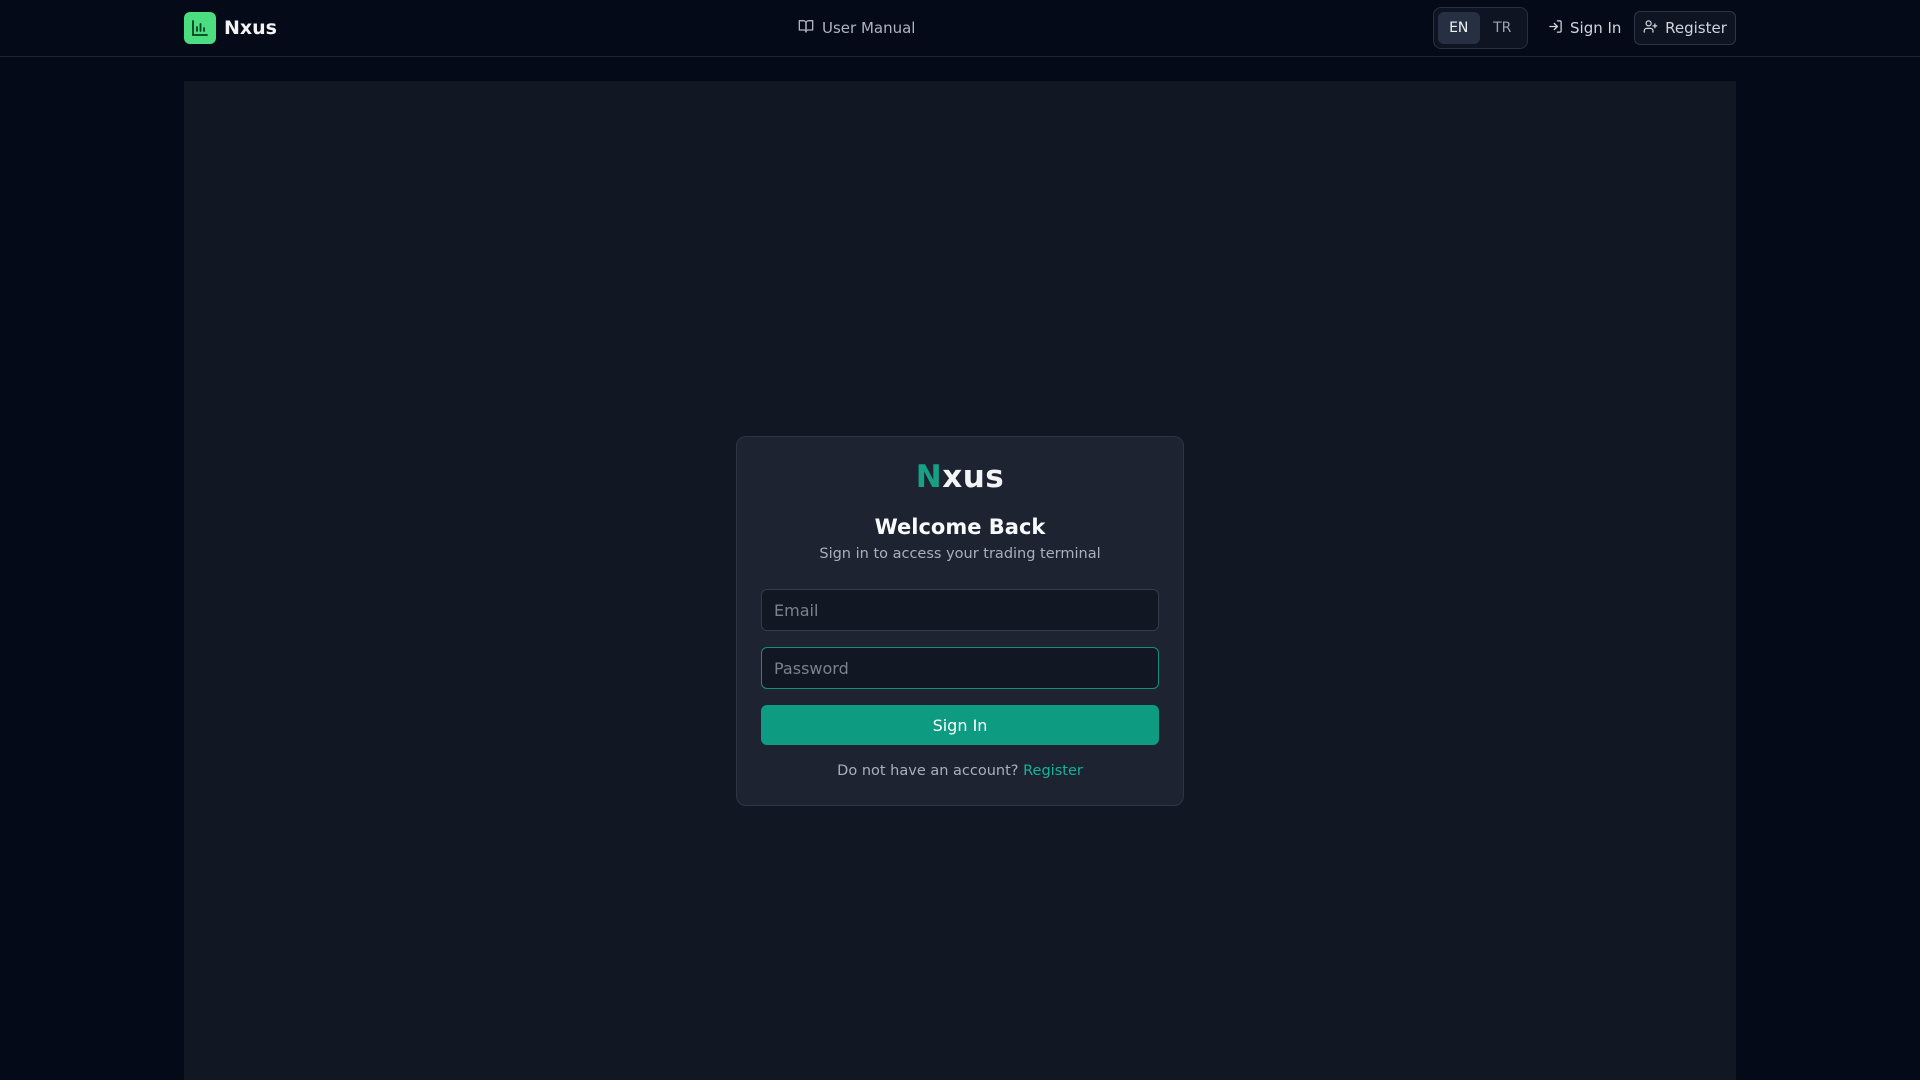  Describe the element at coordinates (960, 668) in the screenshot. I see `password-input` at that location.